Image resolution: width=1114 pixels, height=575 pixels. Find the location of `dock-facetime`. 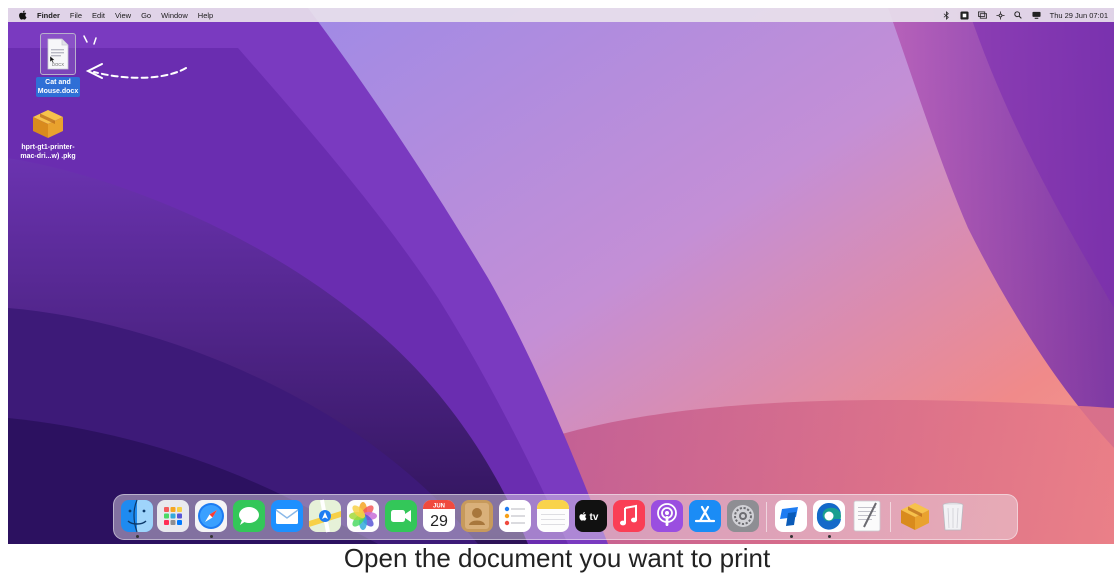

dock-facetime is located at coordinates (401, 516).